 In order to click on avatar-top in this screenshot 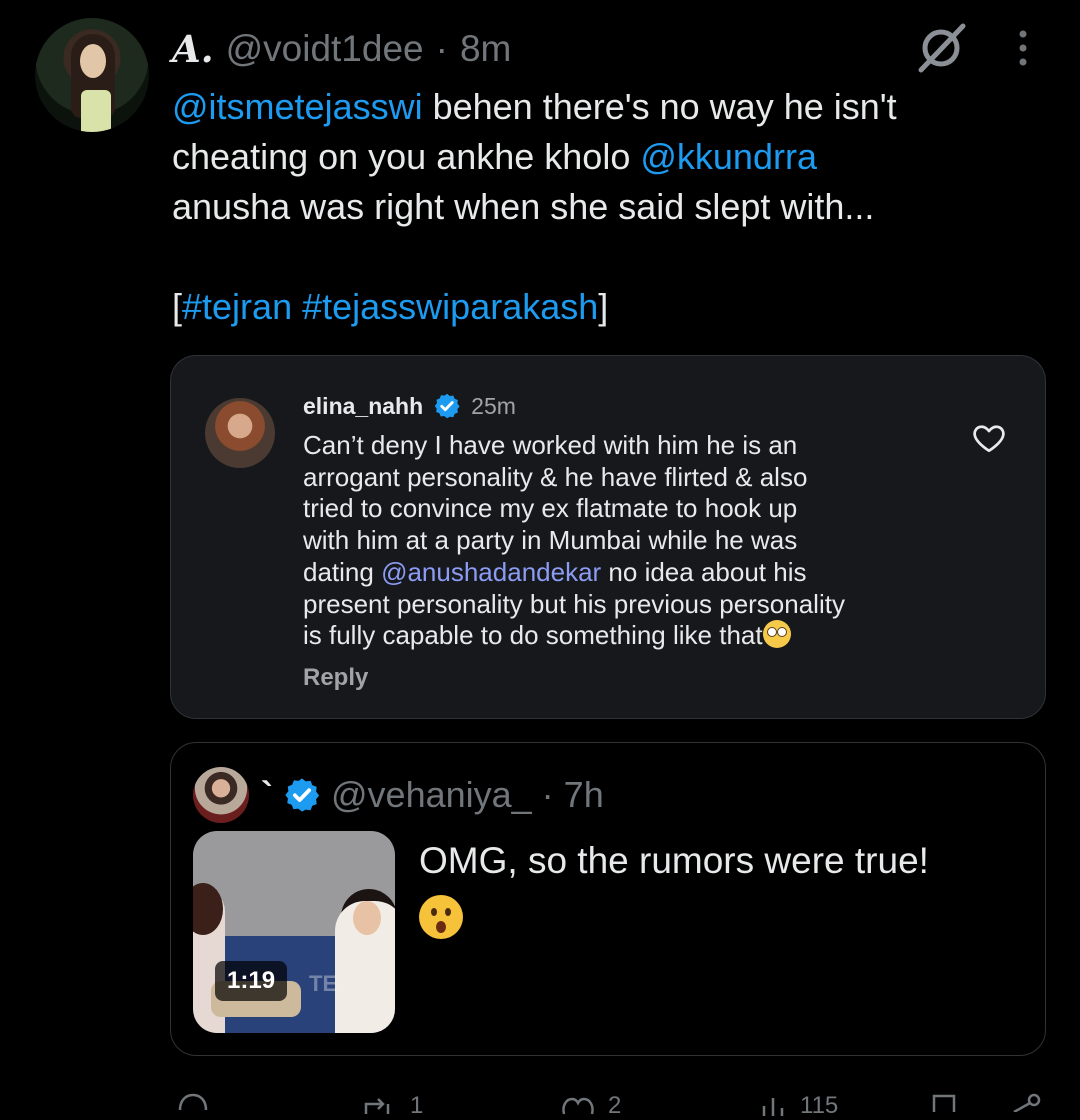, I will do `click(96, 111)`.